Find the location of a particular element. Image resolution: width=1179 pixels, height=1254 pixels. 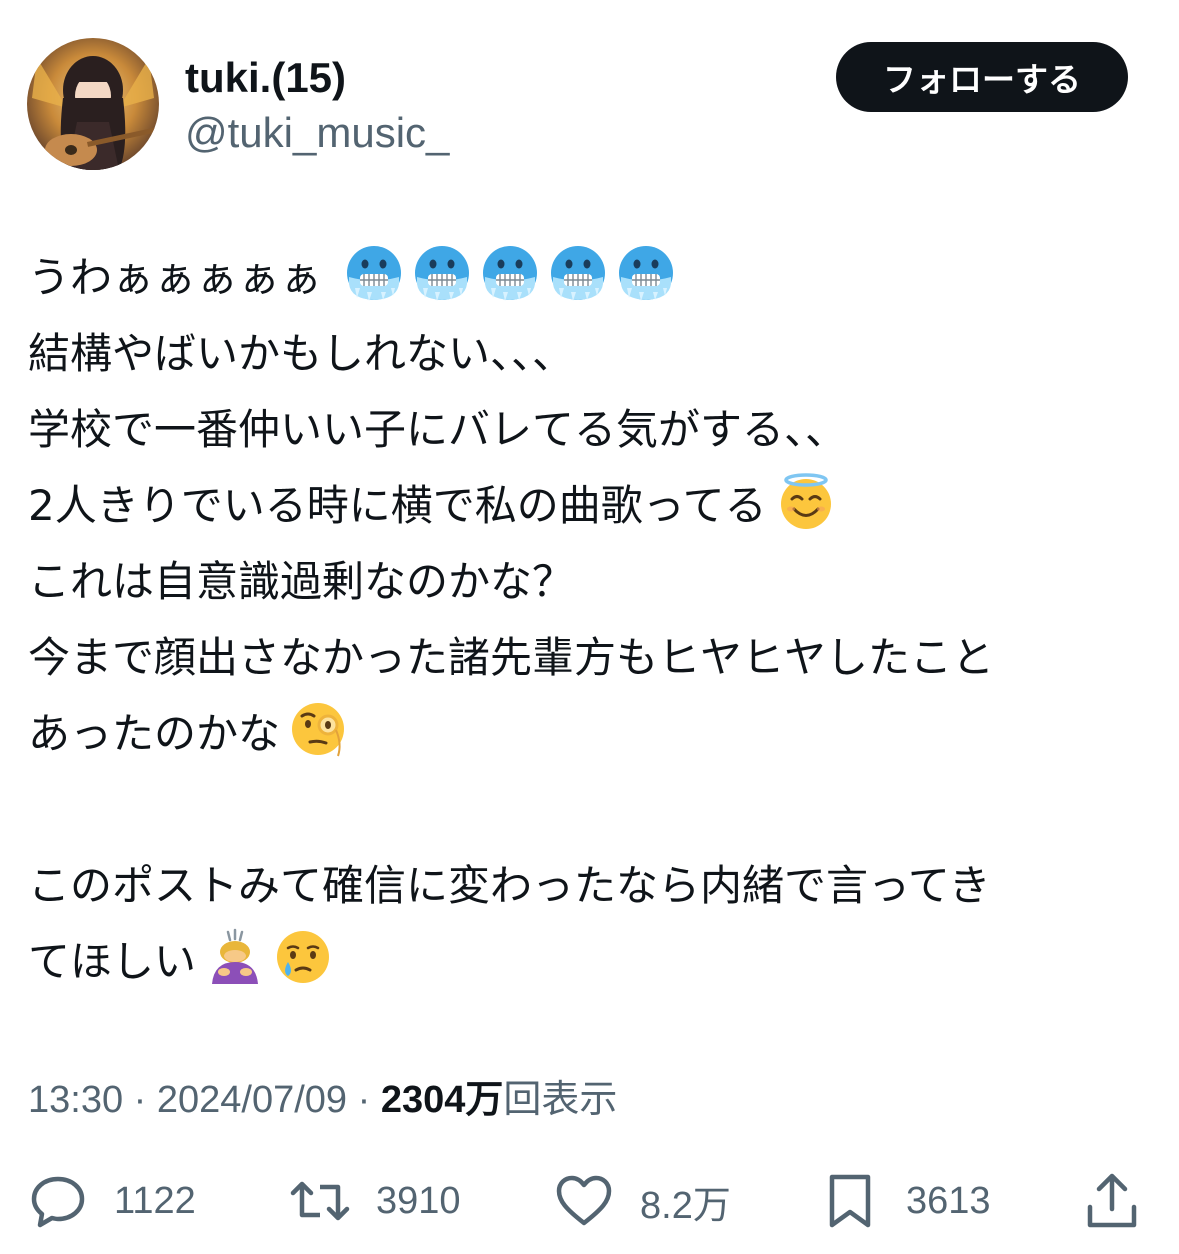

share-button is located at coordinates (1112, 1201).